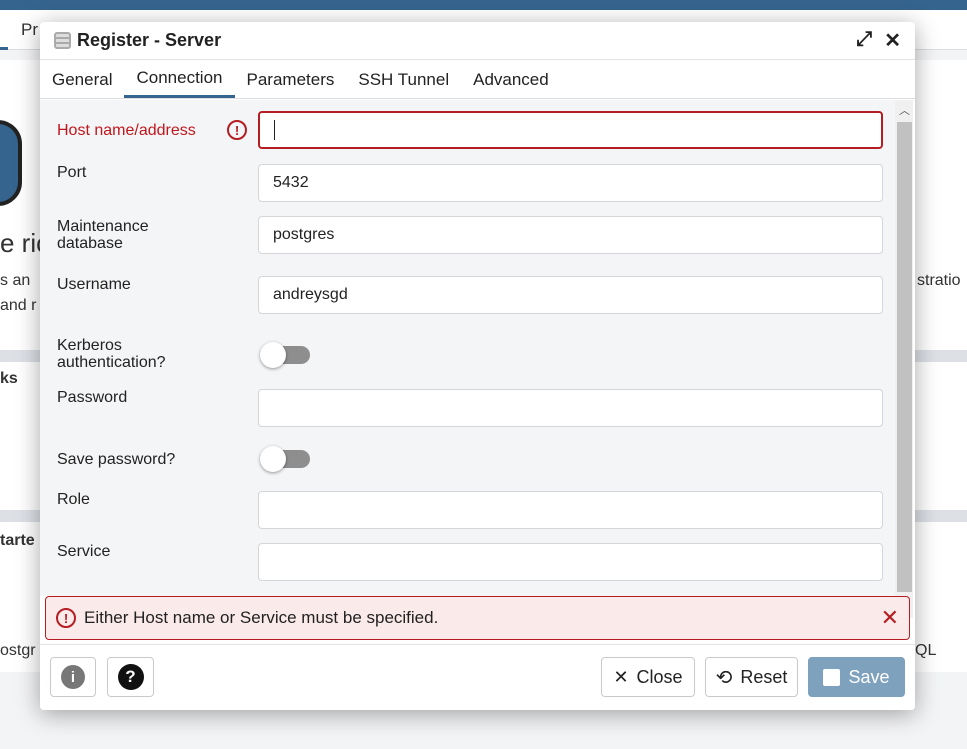 The height and width of the screenshot is (749, 967). Describe the element at coordinates (724, 677) in the screenshot. I see `reset-icon: ⟲` at that location.